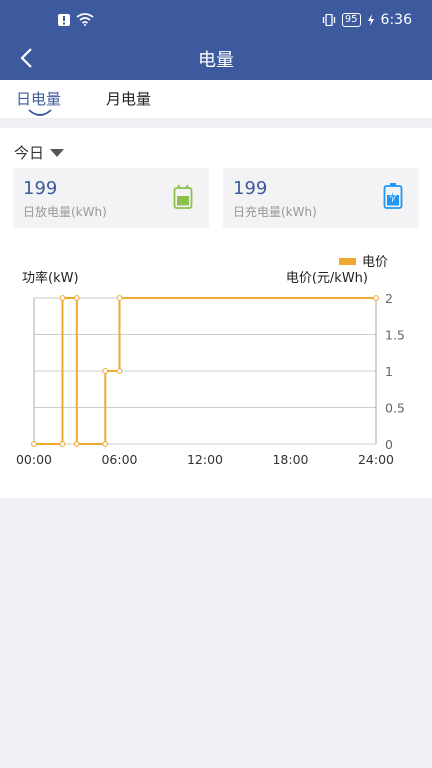 The image size is (432, 768). What do you see at coordinates (290, 459) in the screenshot?
I see `x-tick-label: 18:00` at bounding box center [290, 459].